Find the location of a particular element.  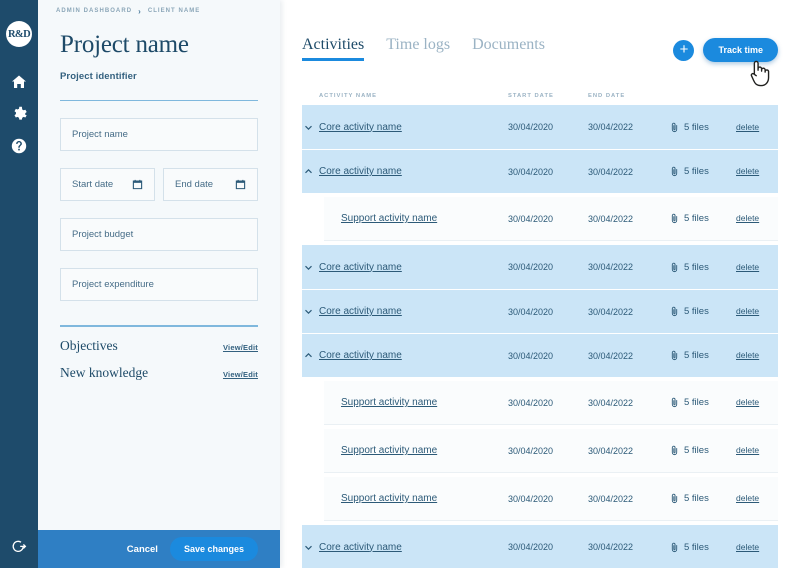

project-name-field: Project name is located at coordinates (159, 134).